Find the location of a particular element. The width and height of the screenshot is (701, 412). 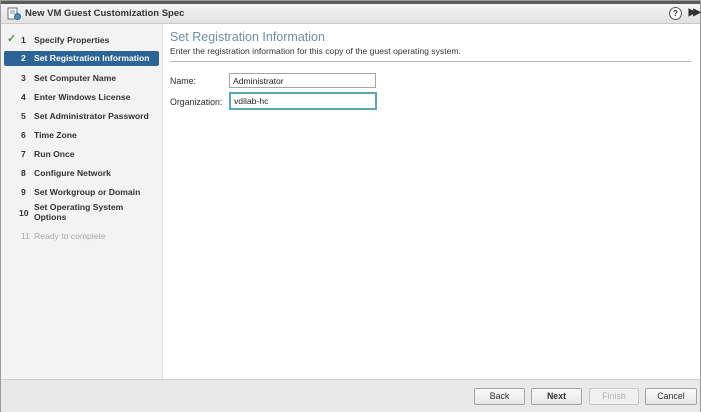

step-set-operating-system-options: 10 Set Operating System Options is located at coordinates (81, 213).